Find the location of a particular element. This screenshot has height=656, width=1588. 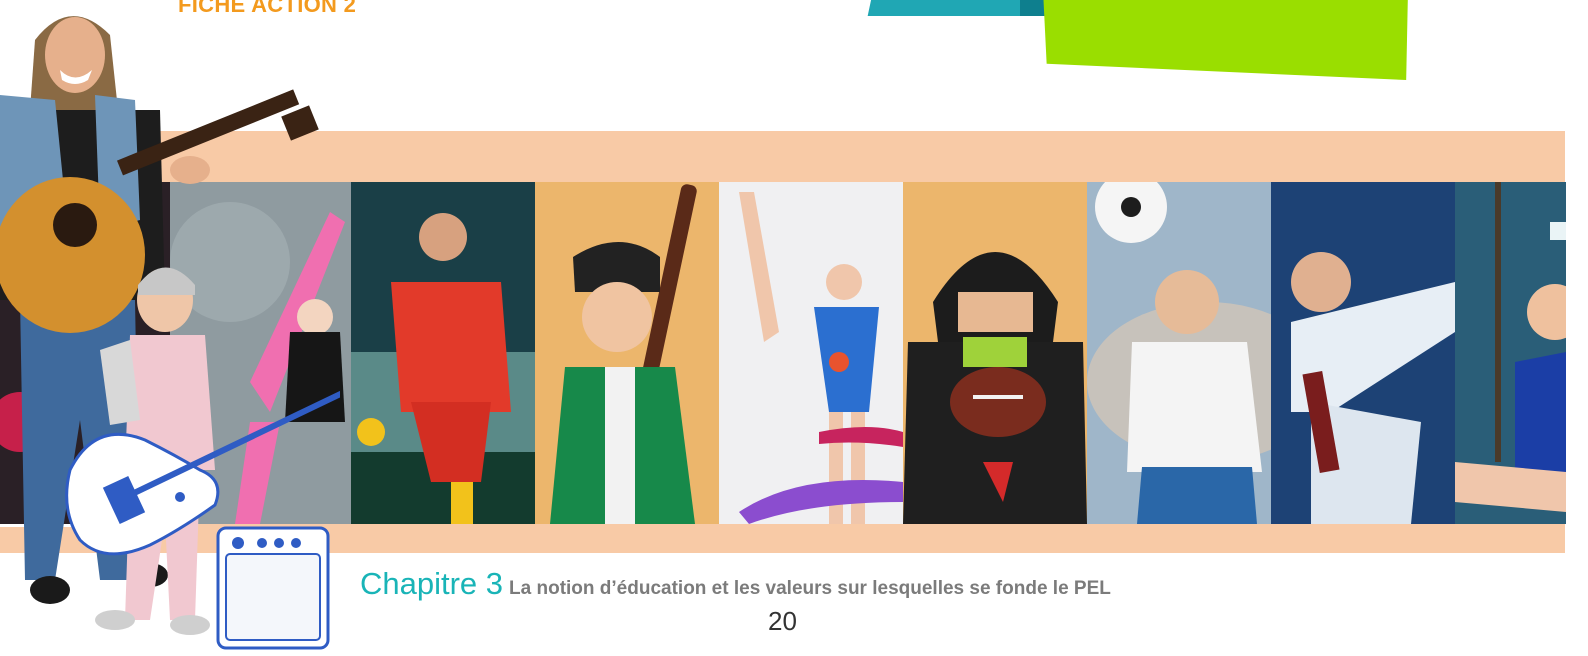

soccer-player-photo is located at coordinates (443, 353).